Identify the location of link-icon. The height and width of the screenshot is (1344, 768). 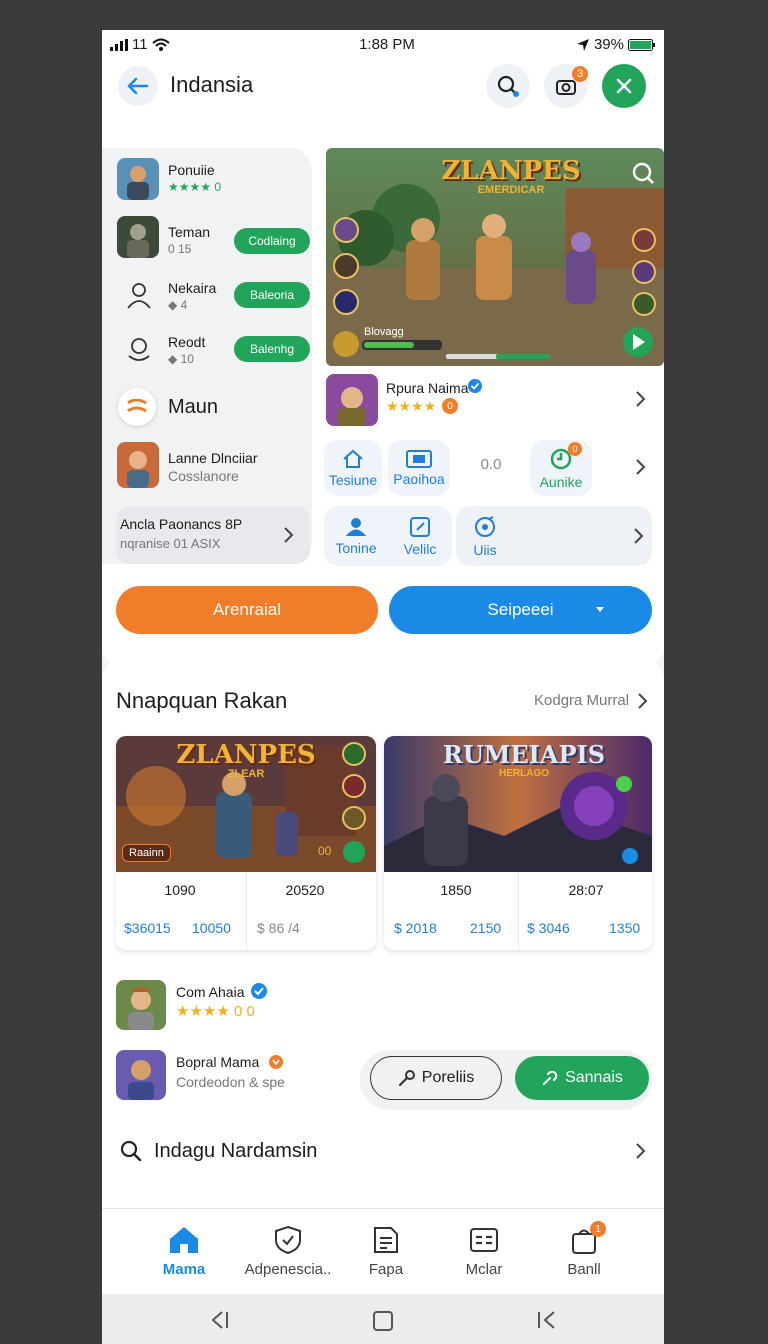
(550, 1077).